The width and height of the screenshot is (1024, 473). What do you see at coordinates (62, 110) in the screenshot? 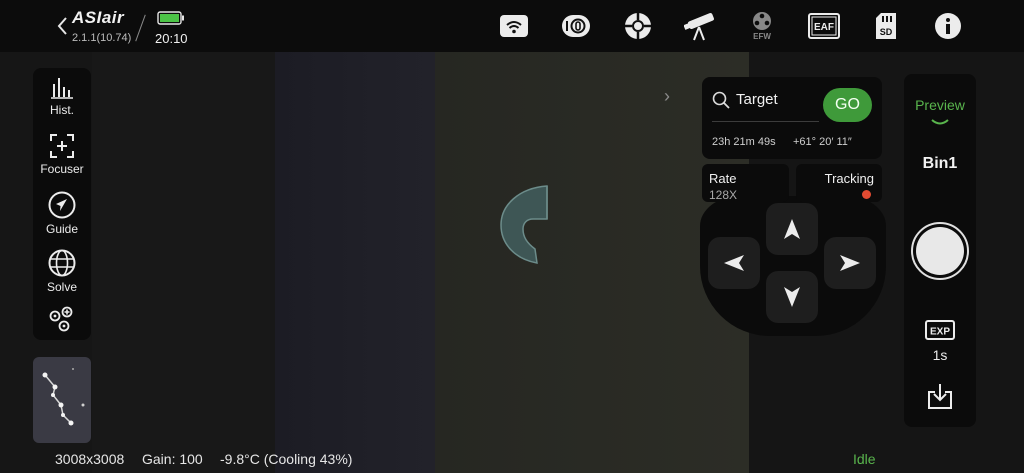
I see `sidebar-item-label: Hist.` at bounding box center [62, 110].